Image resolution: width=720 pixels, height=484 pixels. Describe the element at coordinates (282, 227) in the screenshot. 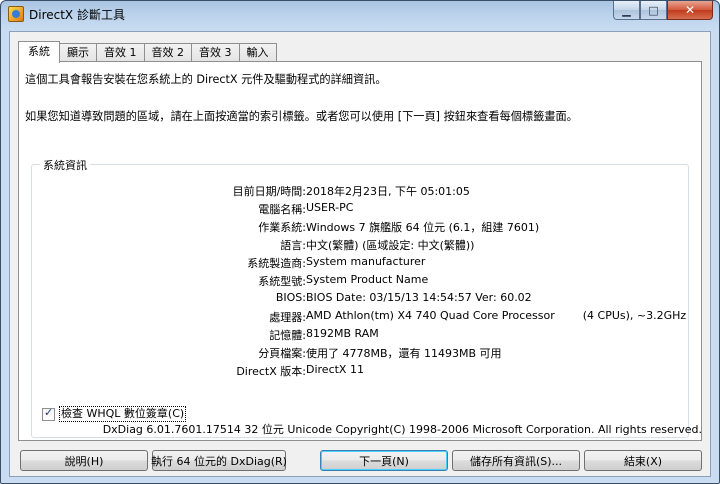

I see `info-label: 作業系統:` at that location.